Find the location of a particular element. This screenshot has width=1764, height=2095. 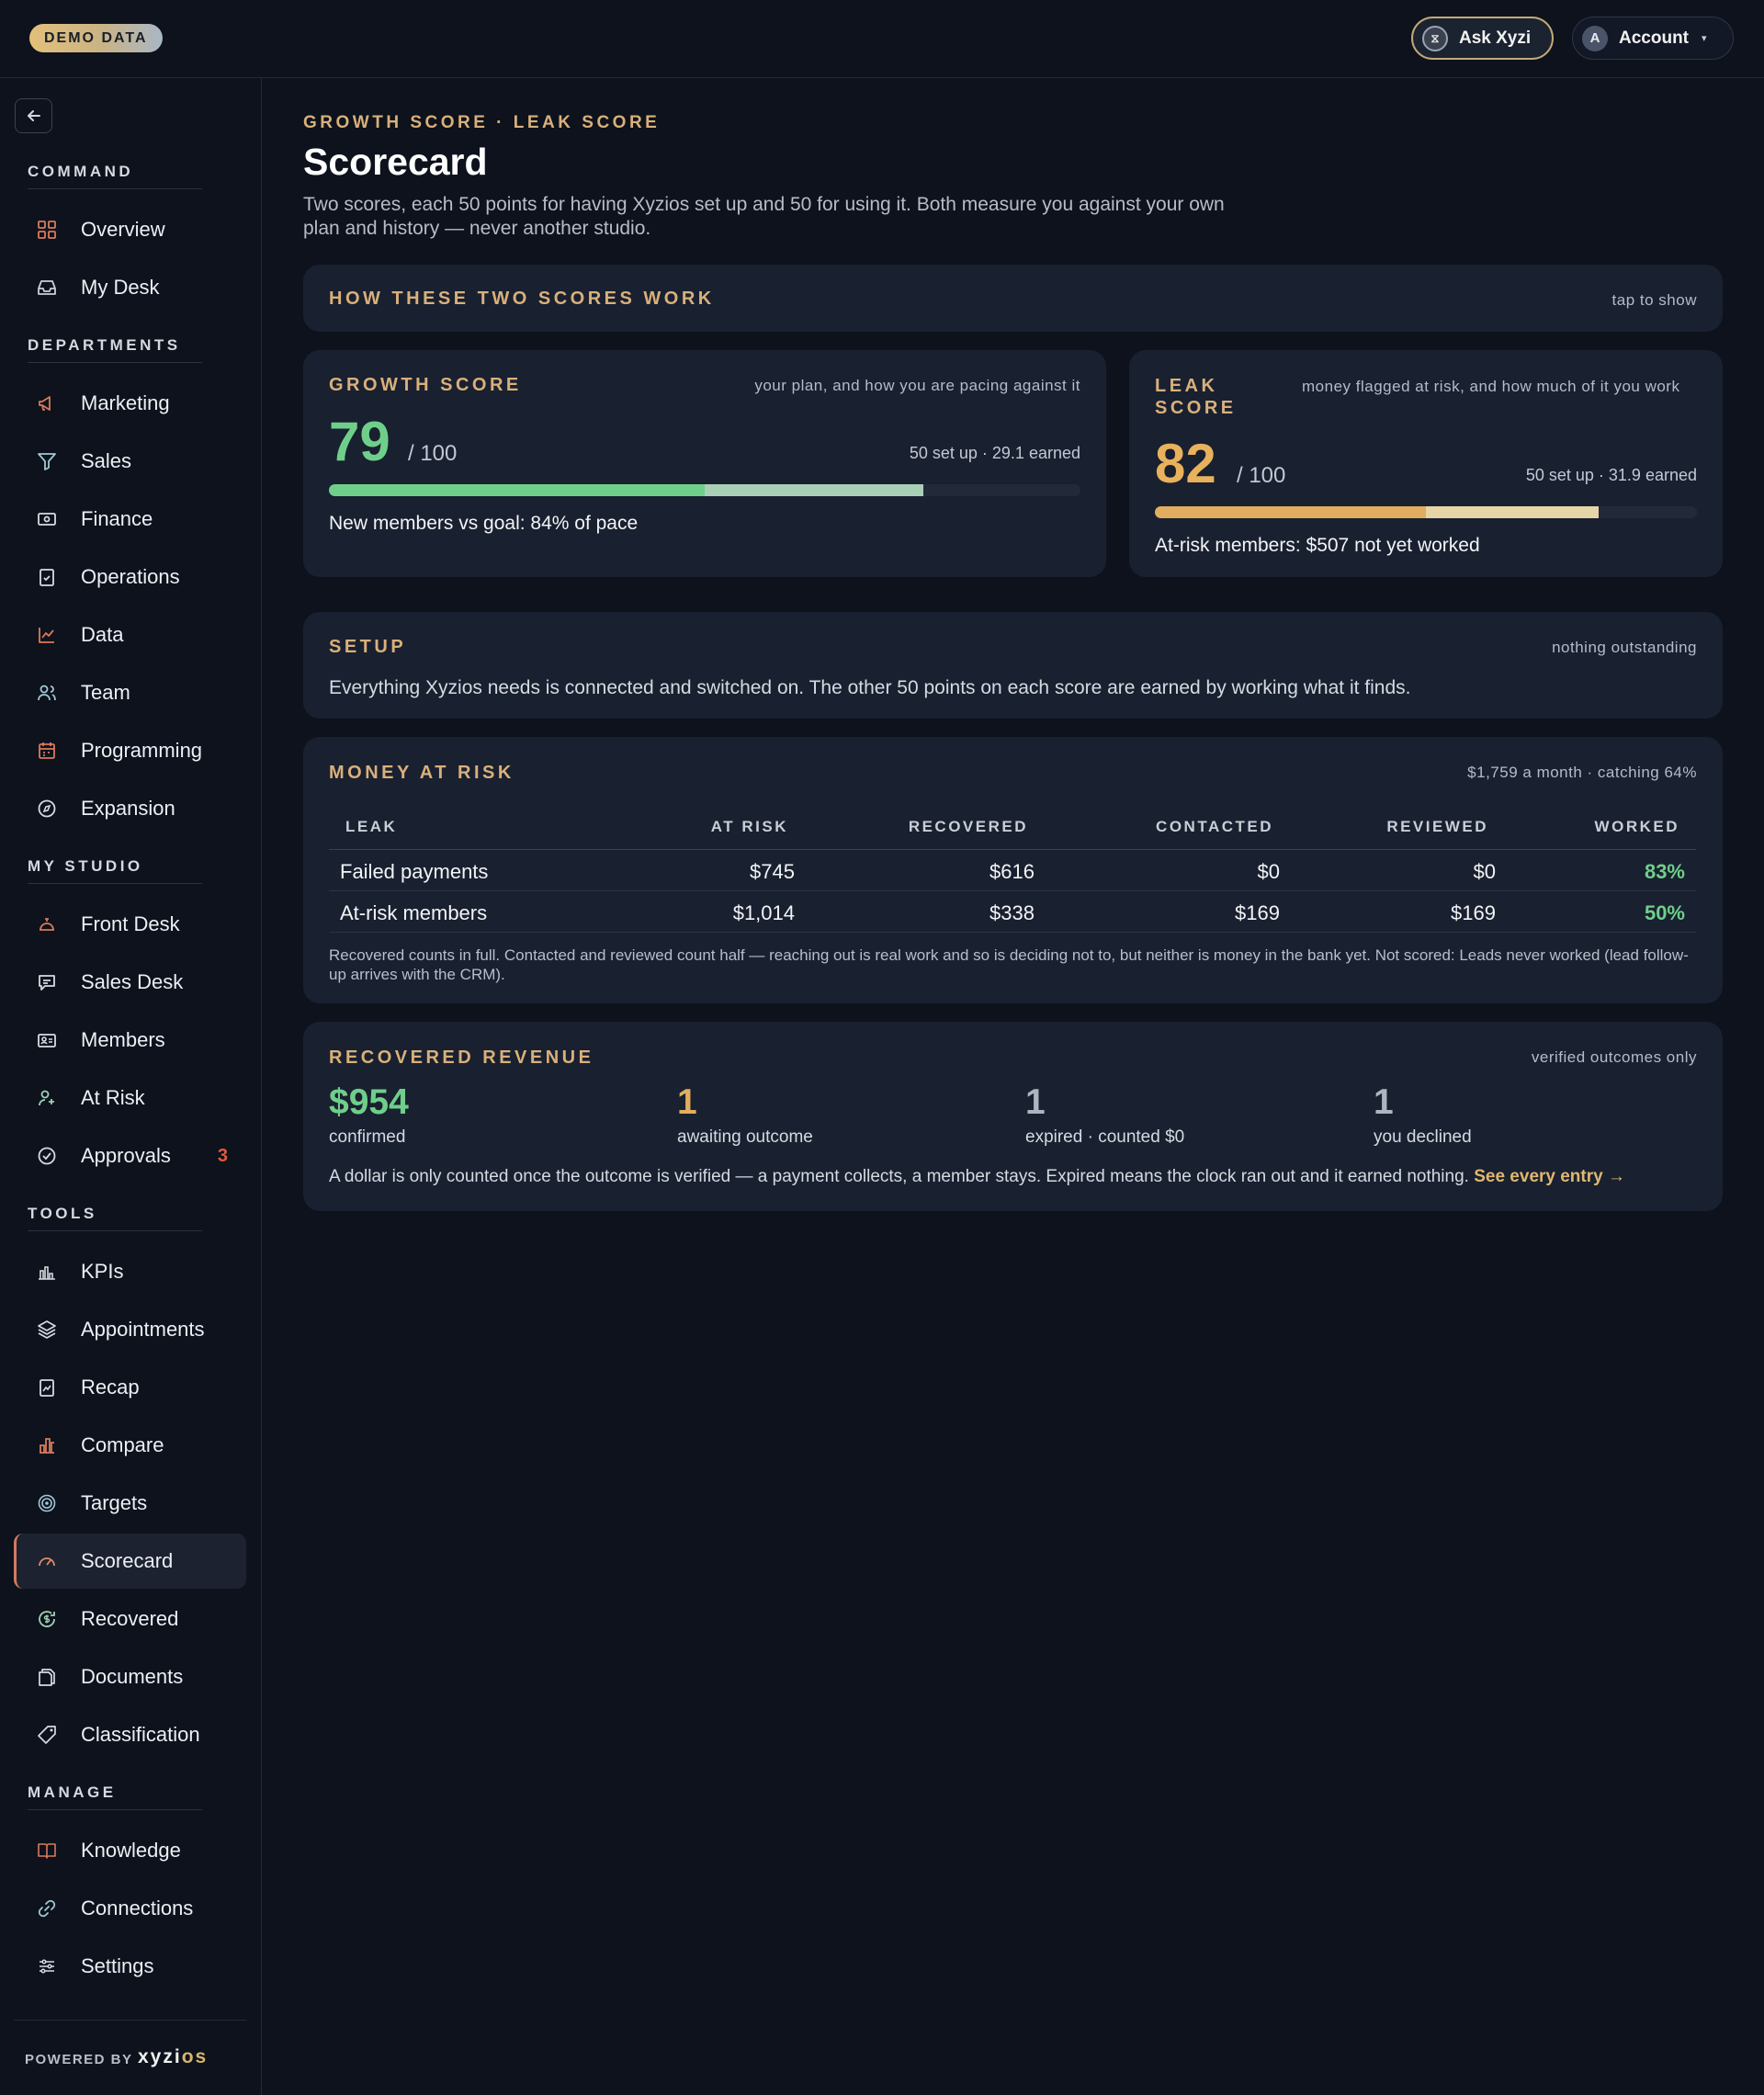

sidebar-item-appointments: Appointments is located at coordinates (130, 1329).